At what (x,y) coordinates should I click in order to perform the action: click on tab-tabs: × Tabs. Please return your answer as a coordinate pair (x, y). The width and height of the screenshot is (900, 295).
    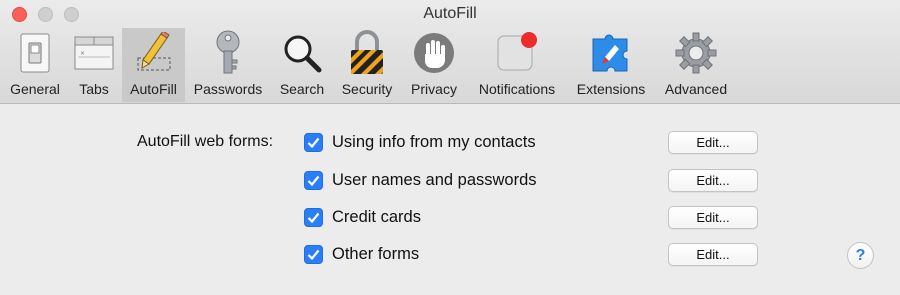
    Looking at the image, I should click on (94, 65).